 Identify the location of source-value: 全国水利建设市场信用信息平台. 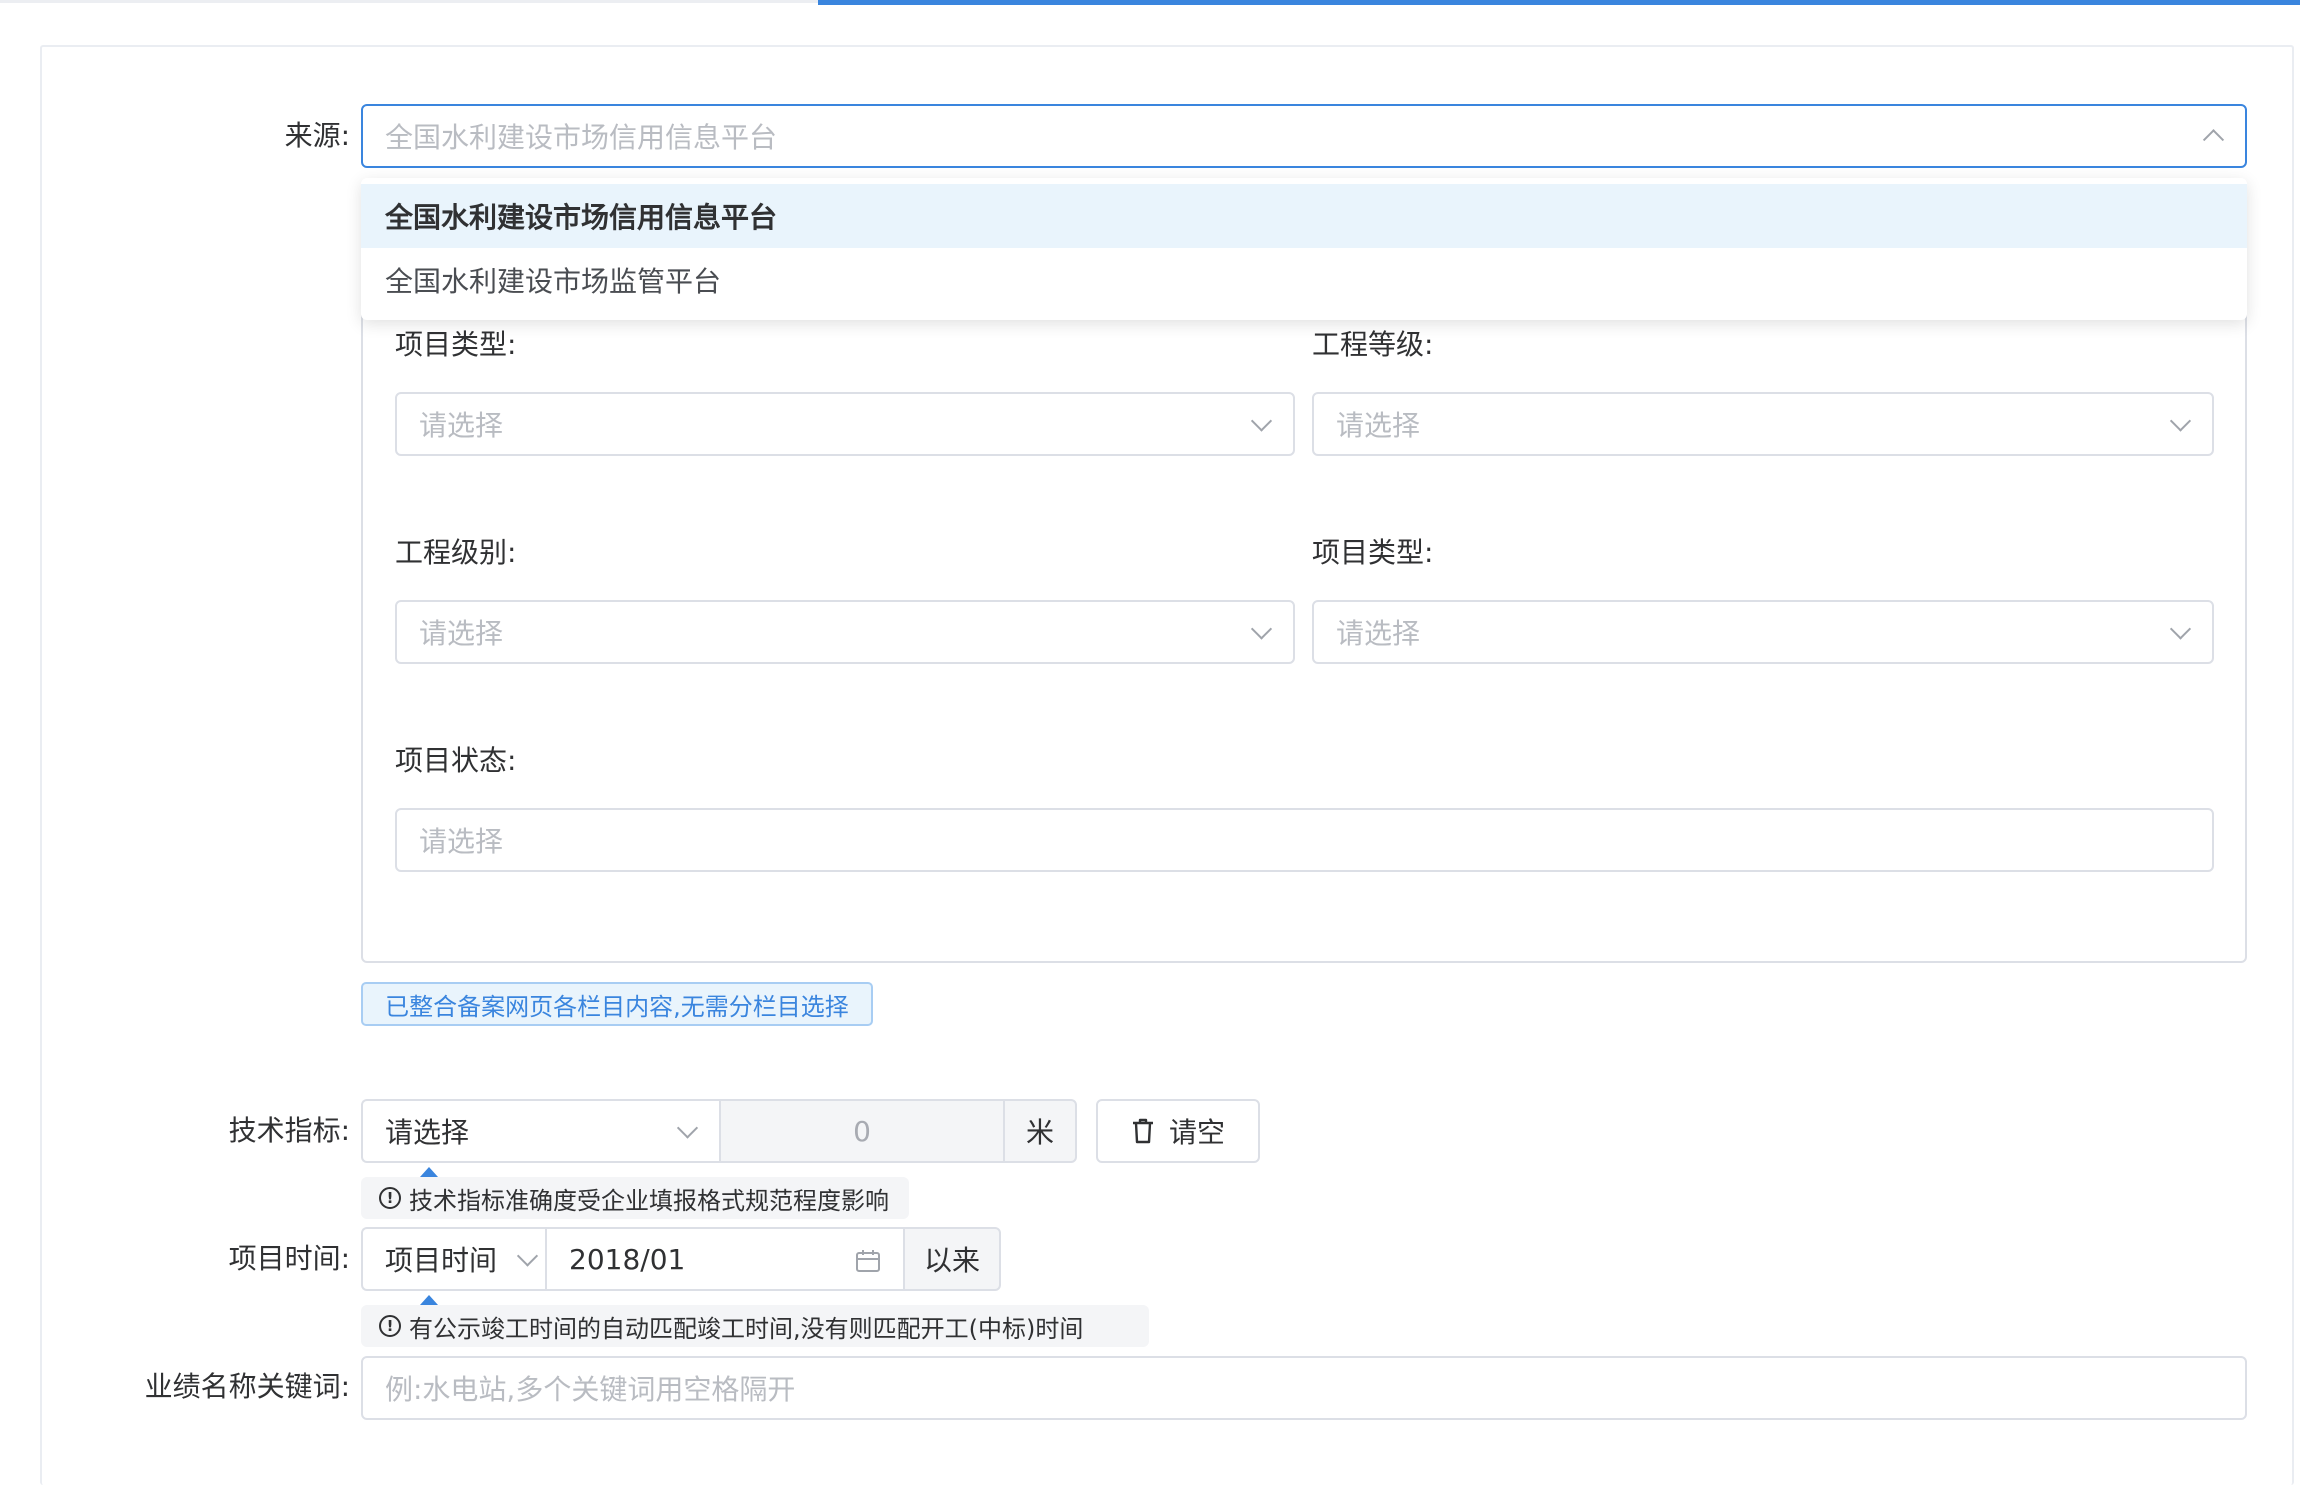
(581, 137).